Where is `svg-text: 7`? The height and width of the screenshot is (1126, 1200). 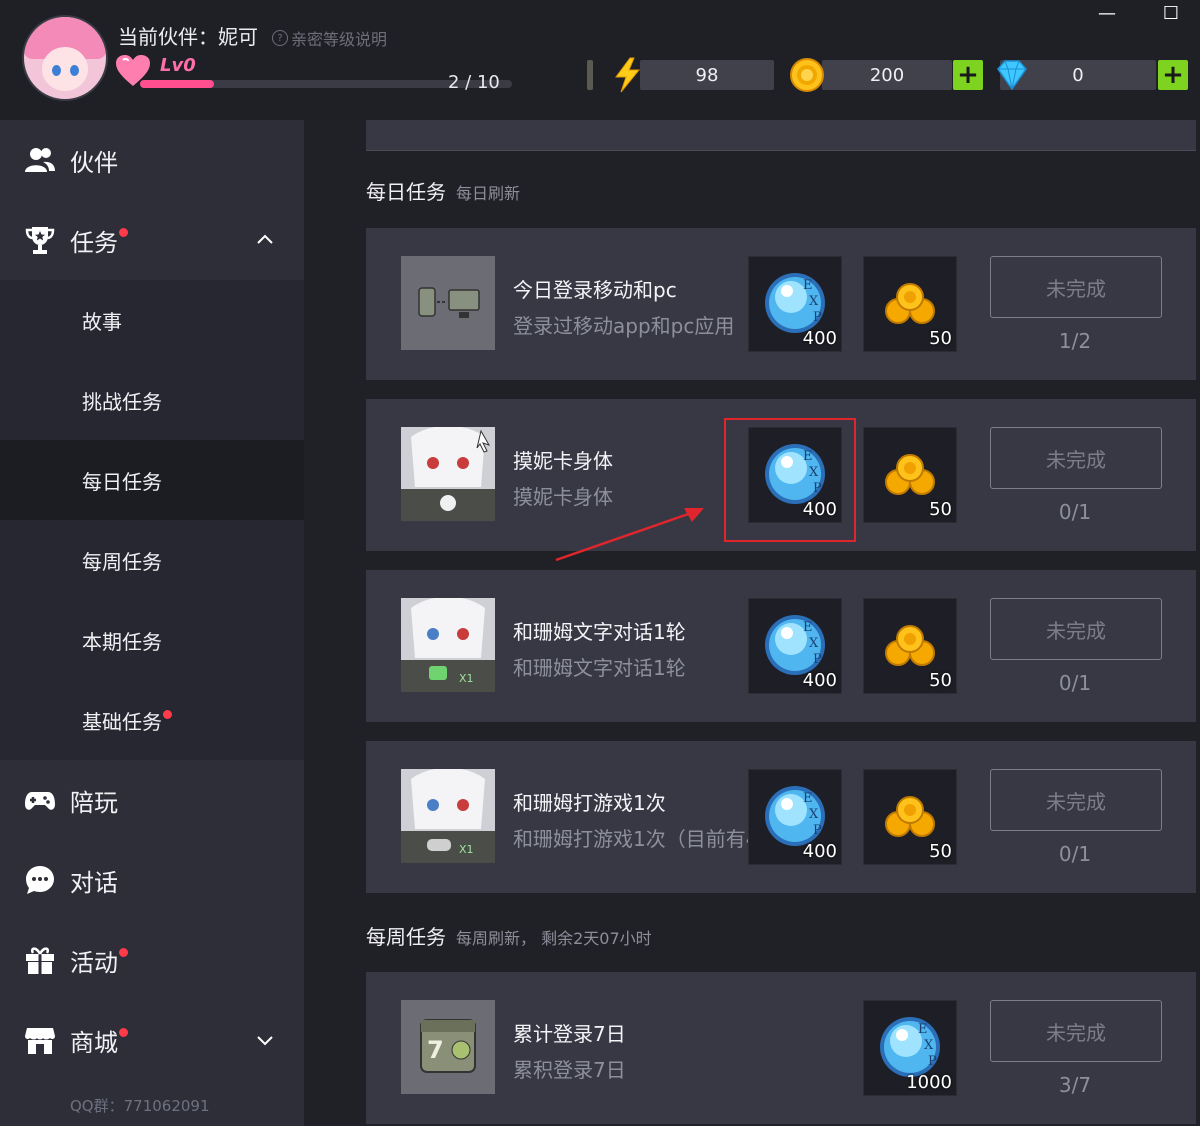
svg-text: 7 is located at coordinates (435, 1050).